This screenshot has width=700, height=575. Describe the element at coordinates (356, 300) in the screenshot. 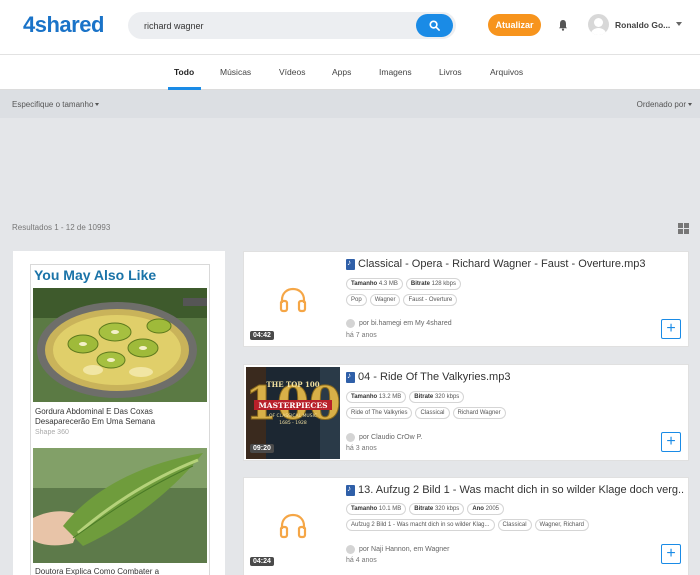

I see `tag-chip: Pop` at that location.